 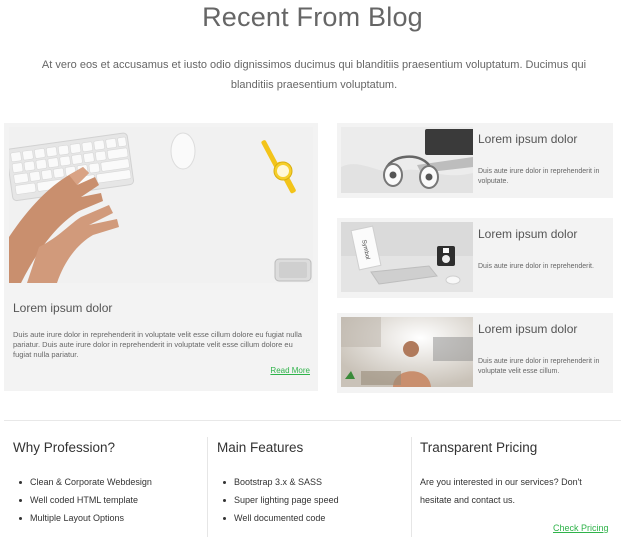 What do you see at coordinates (260, 447) in the screenshot?
I see `column-title: Main Features` at bounding box center [260, 447].